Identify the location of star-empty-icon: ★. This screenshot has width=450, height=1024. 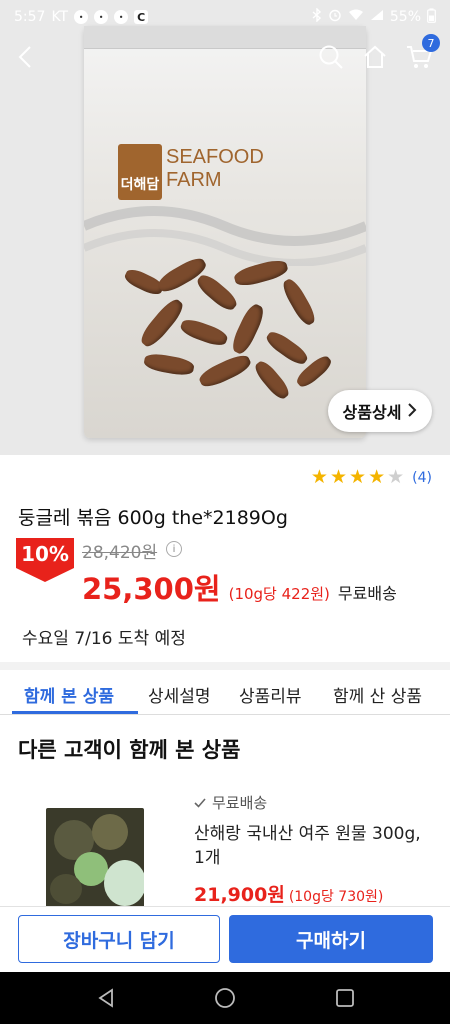
(396, 477).